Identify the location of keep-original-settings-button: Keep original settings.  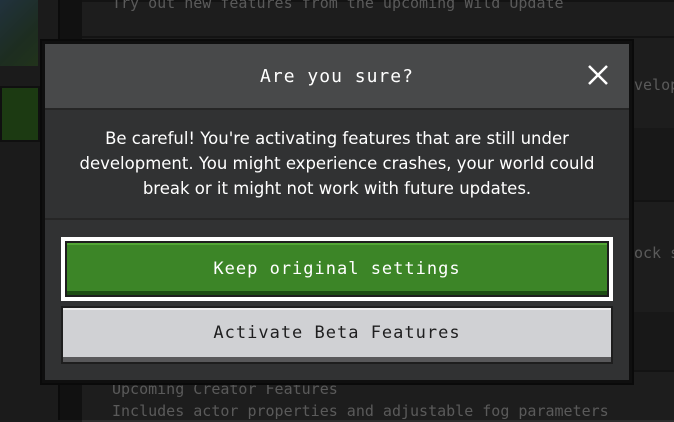
(337, 269).